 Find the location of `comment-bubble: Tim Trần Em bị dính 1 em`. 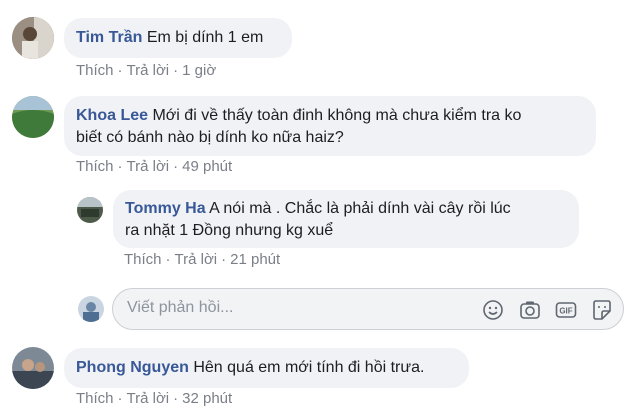

comment-bubble: Tim Trần Em bị dính 1 em is located at coordinates (178, 38).